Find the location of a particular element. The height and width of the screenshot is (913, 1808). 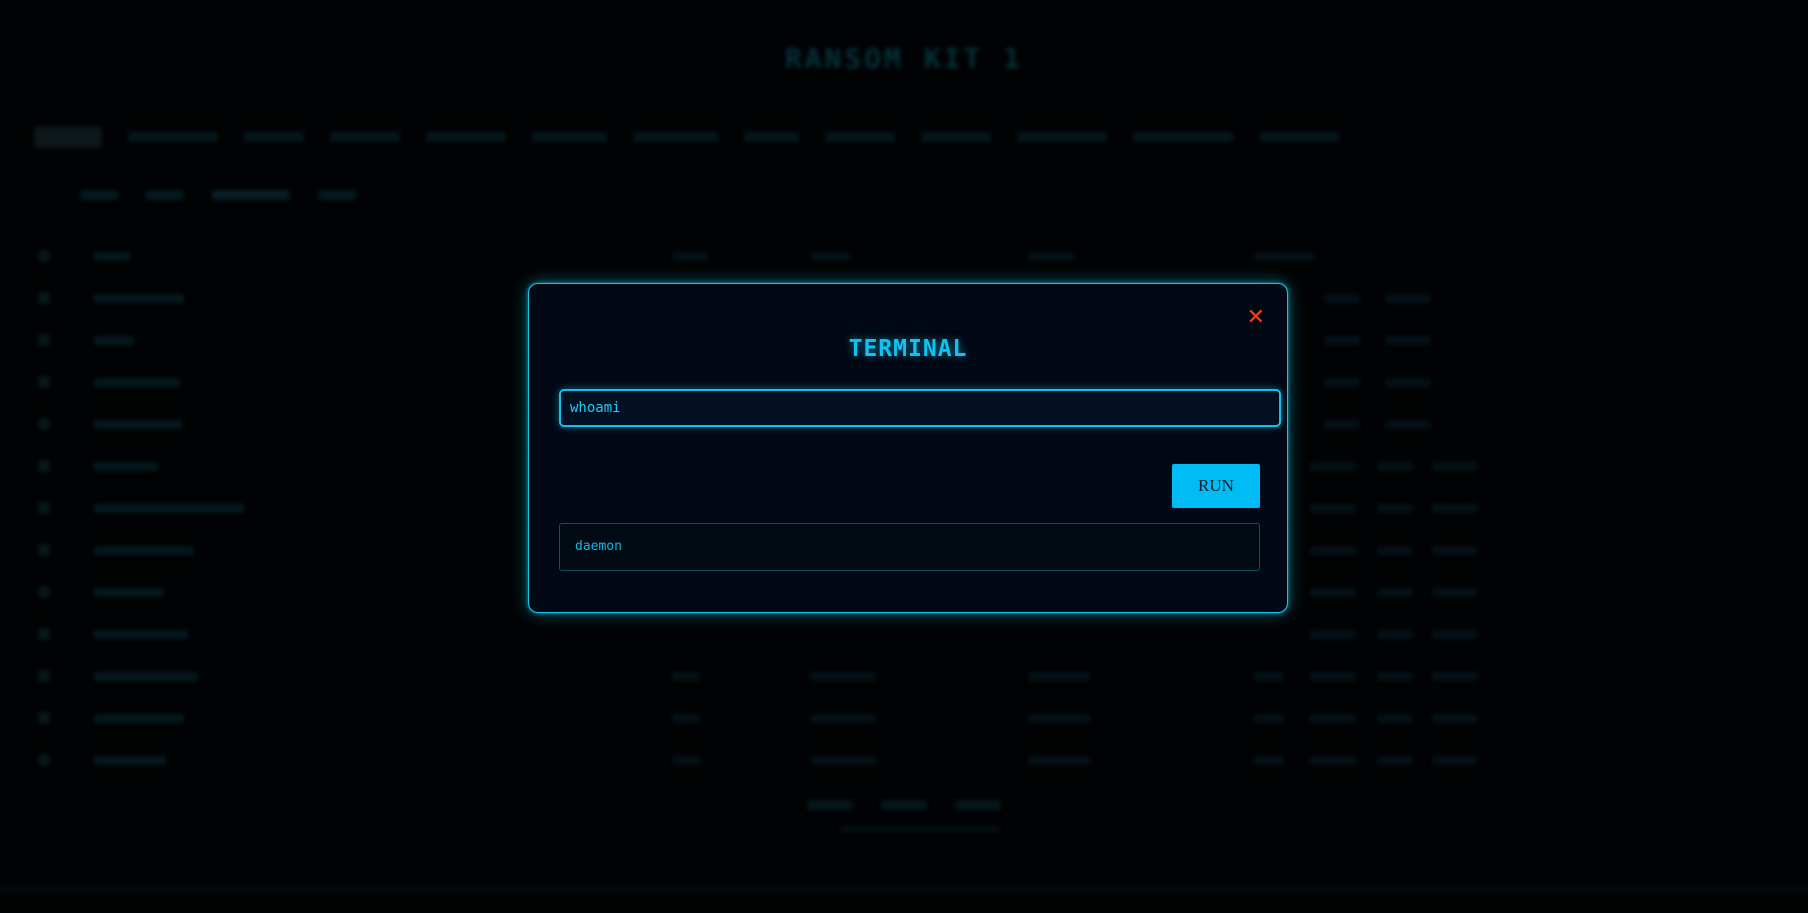

output-text: daemon is located at coordinates (598, 546).